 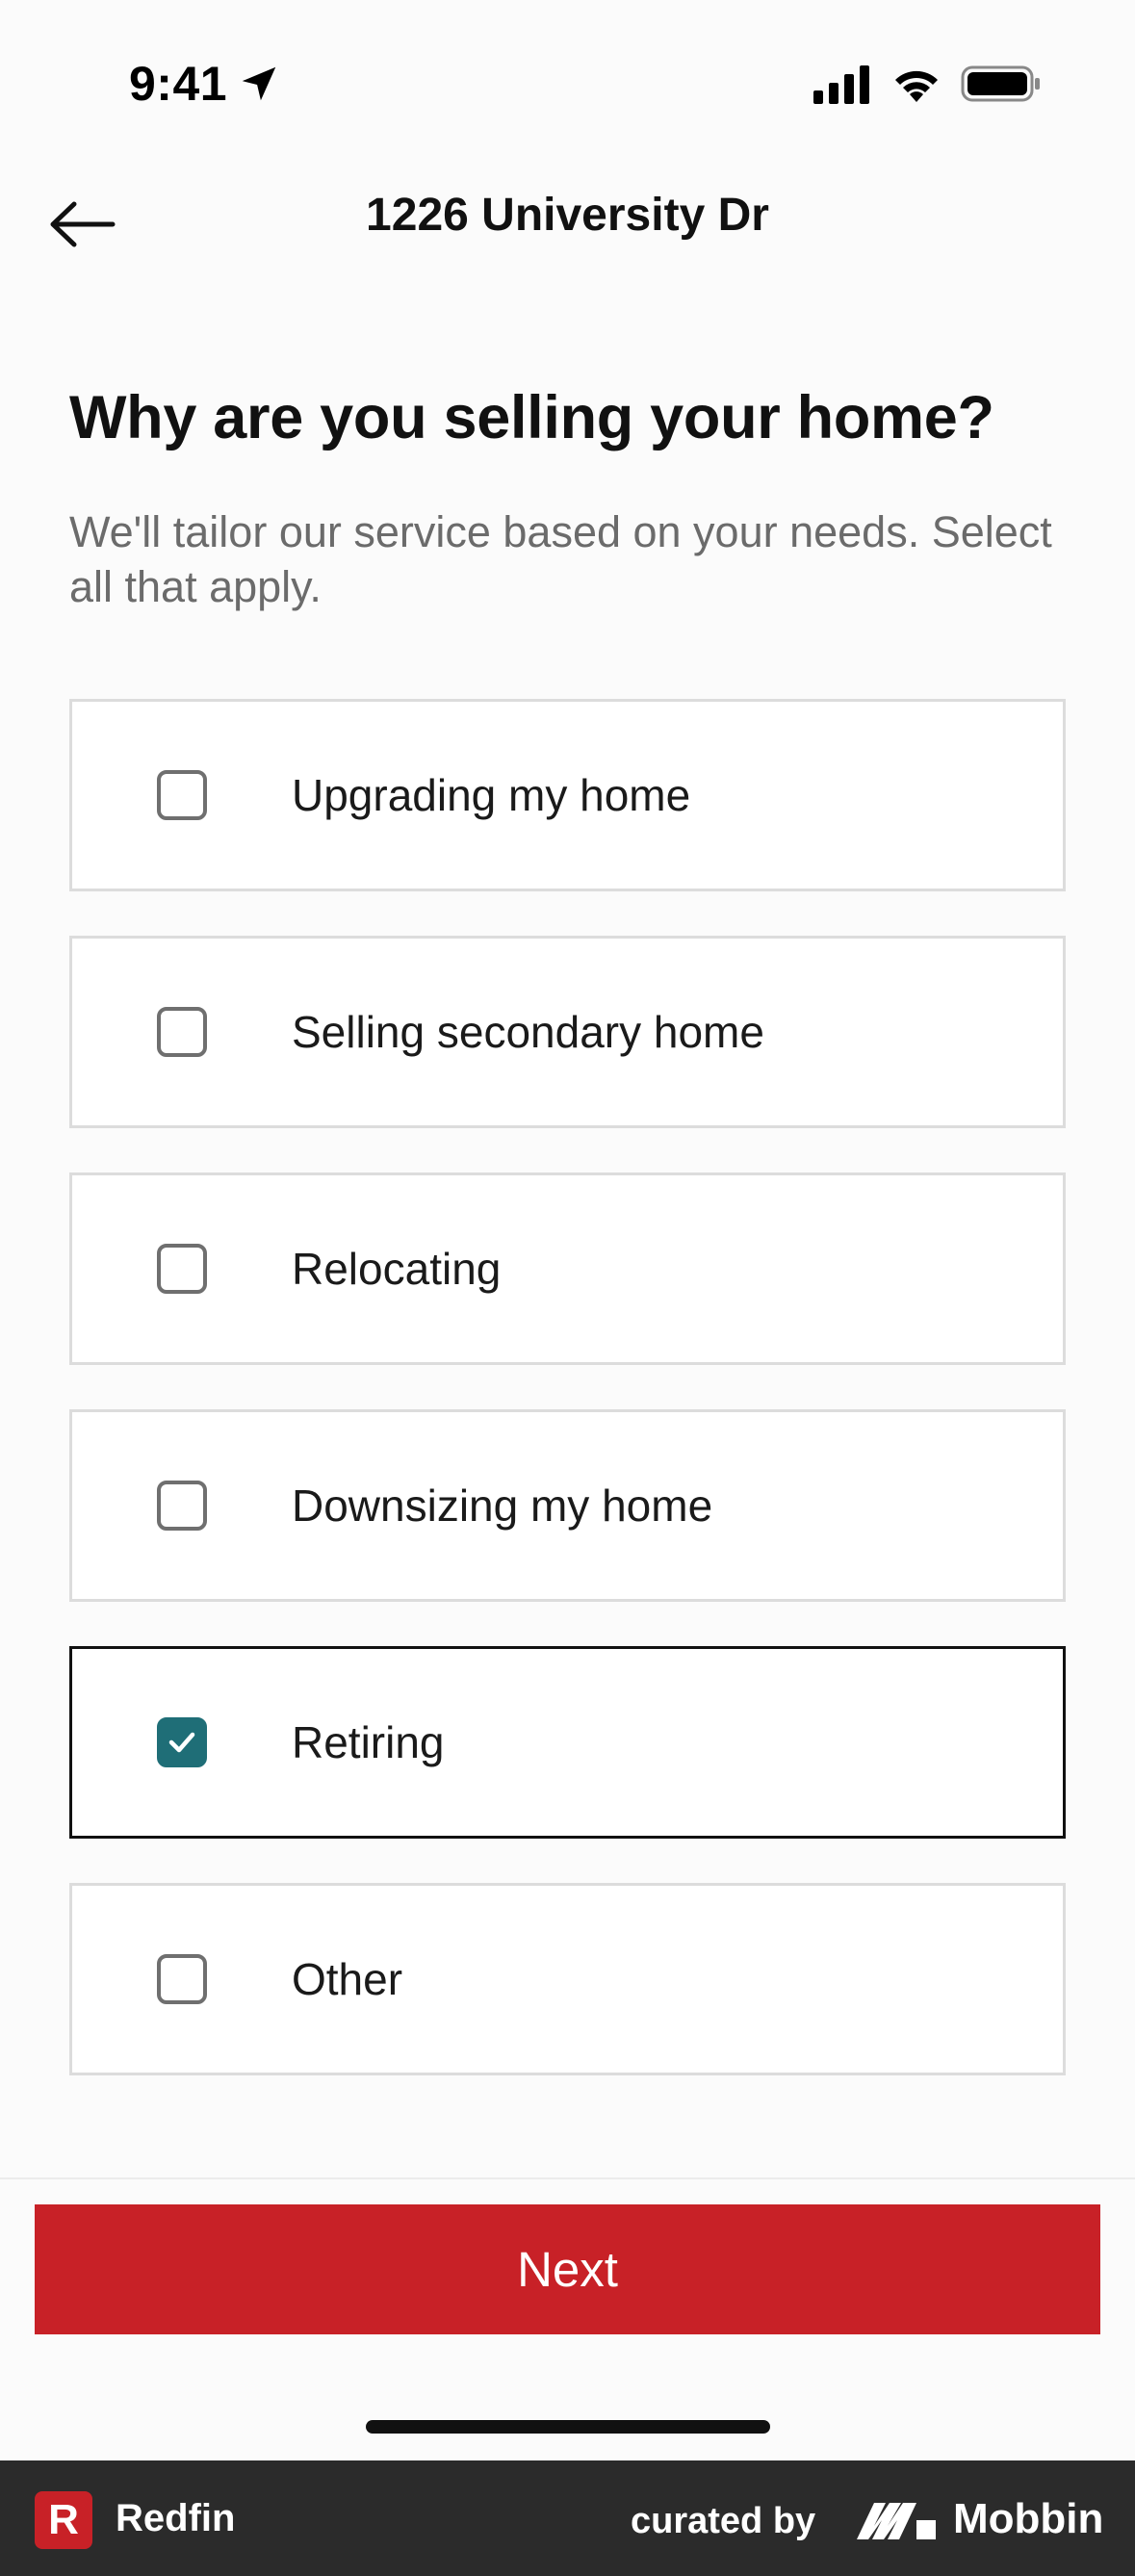 I want to click on option-retiring: Retiring, so click(x=567, y=1743).